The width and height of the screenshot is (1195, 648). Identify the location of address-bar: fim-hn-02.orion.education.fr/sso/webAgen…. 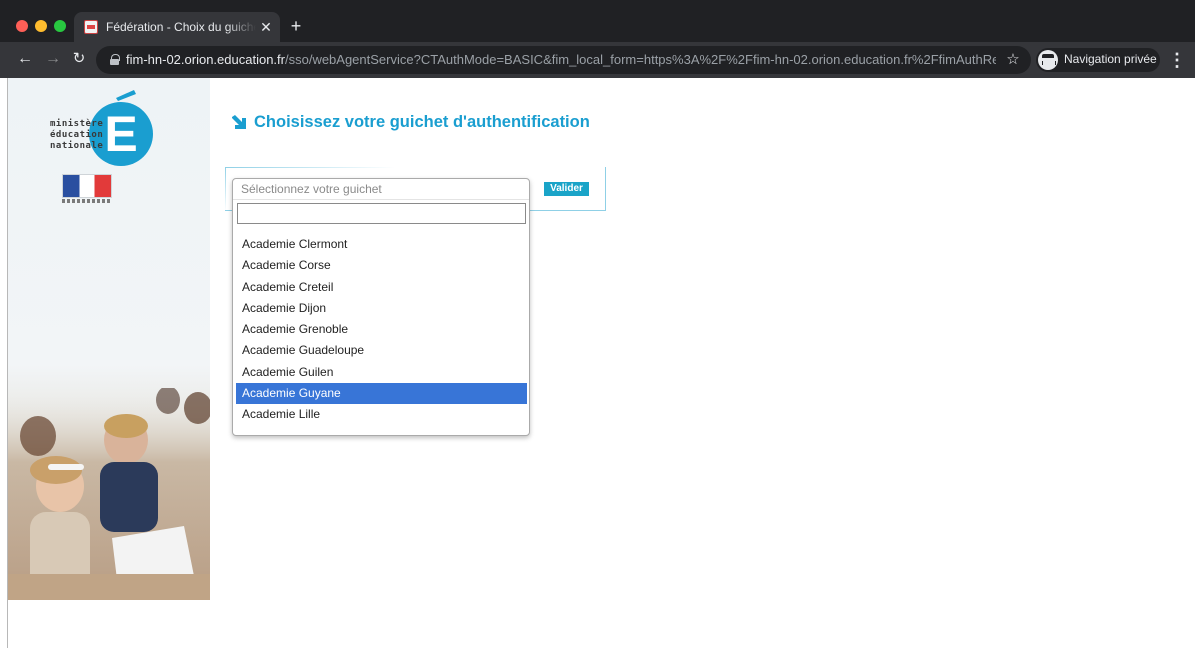
(563, 60).